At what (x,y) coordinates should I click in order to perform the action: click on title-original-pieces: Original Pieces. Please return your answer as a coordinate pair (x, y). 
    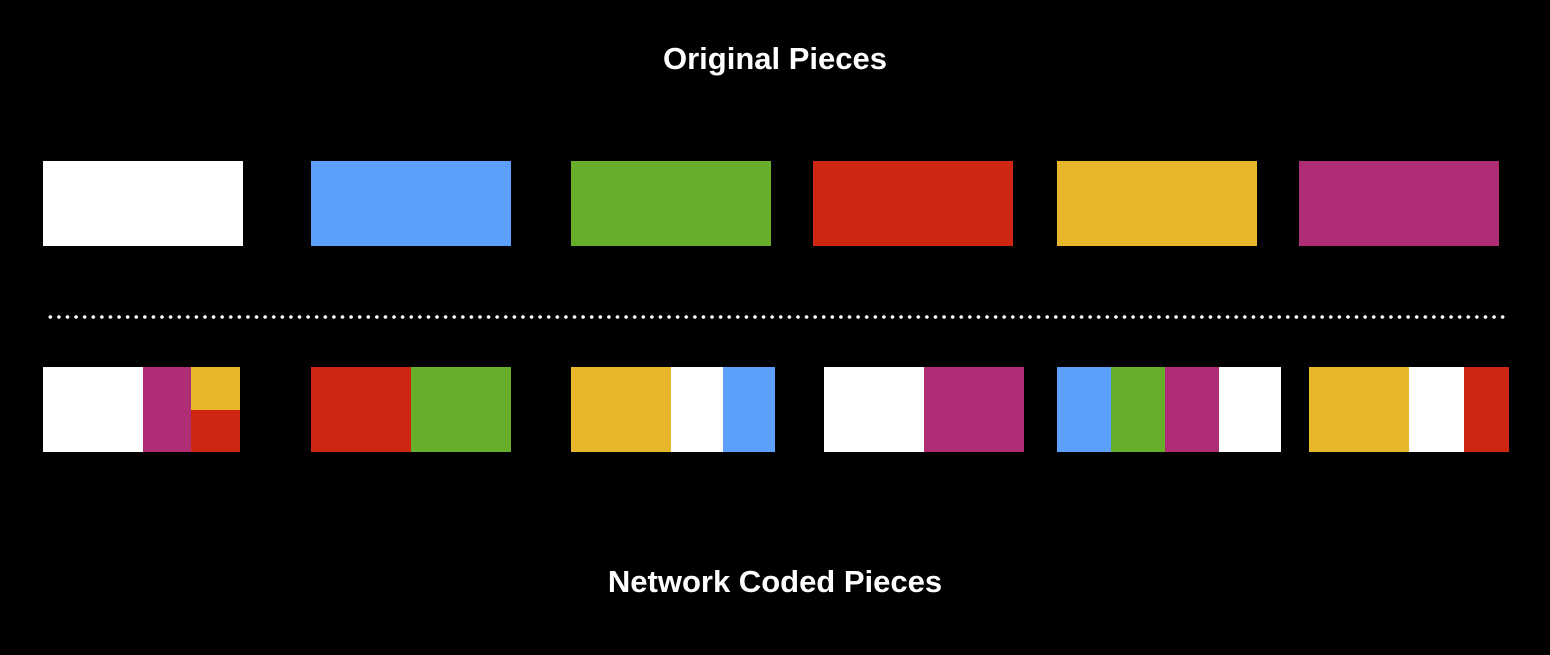
    Looking at the image, I should click on (775, 58).